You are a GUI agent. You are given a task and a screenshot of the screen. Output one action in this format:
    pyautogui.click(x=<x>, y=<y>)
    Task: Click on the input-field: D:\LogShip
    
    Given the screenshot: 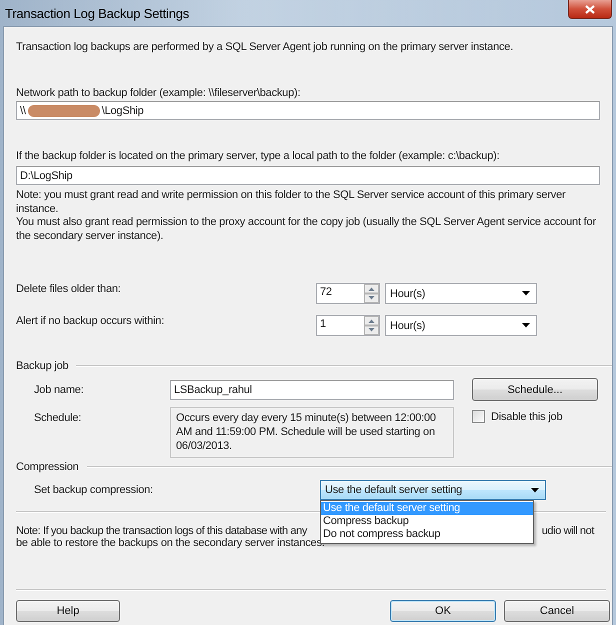 What is the action you would take?
    pyautogui.click(x=308, y=175)
    